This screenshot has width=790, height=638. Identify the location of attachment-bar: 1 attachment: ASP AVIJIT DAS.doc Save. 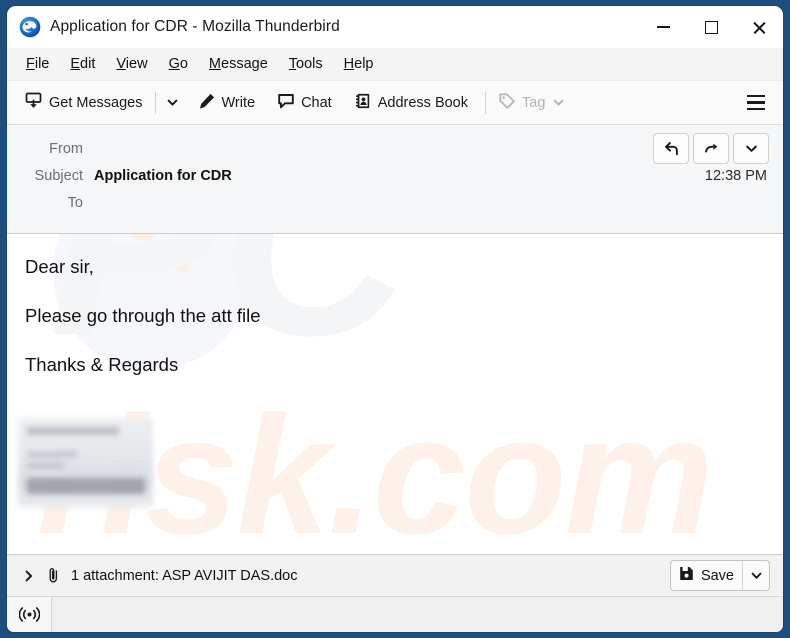
(395, 575).